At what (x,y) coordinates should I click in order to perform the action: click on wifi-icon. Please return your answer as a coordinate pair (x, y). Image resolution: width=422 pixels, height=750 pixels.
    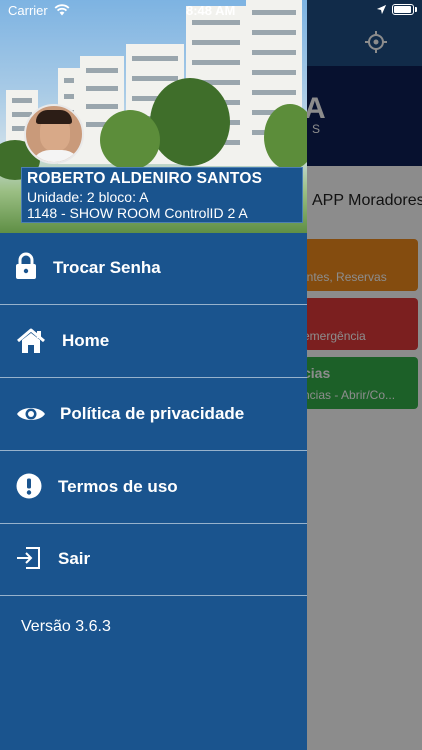
    Looking at the image, I should click on (62, 10).